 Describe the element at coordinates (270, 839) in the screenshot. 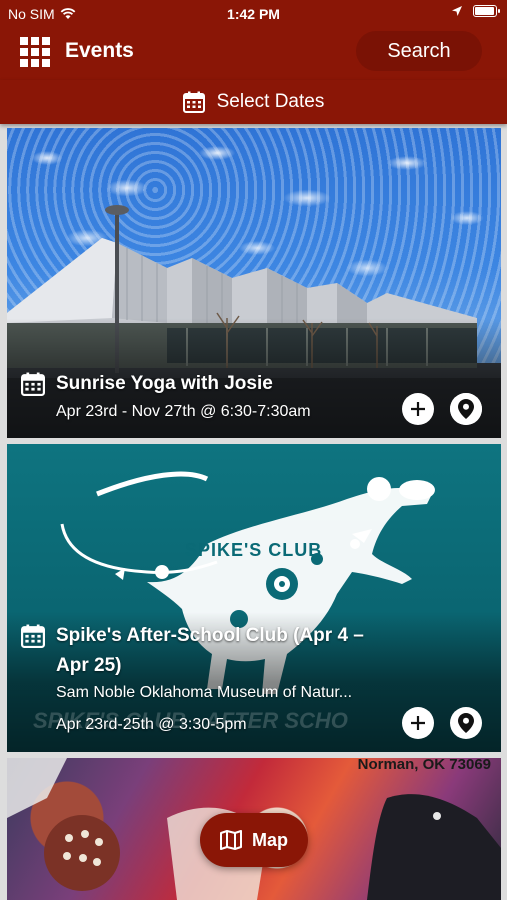

I see `map-button-label: Map` at that location.